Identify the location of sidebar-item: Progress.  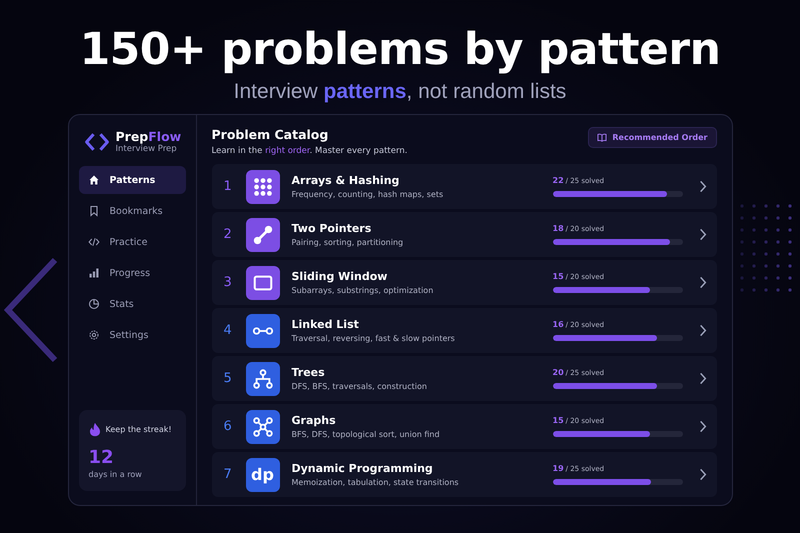
(132, 273).